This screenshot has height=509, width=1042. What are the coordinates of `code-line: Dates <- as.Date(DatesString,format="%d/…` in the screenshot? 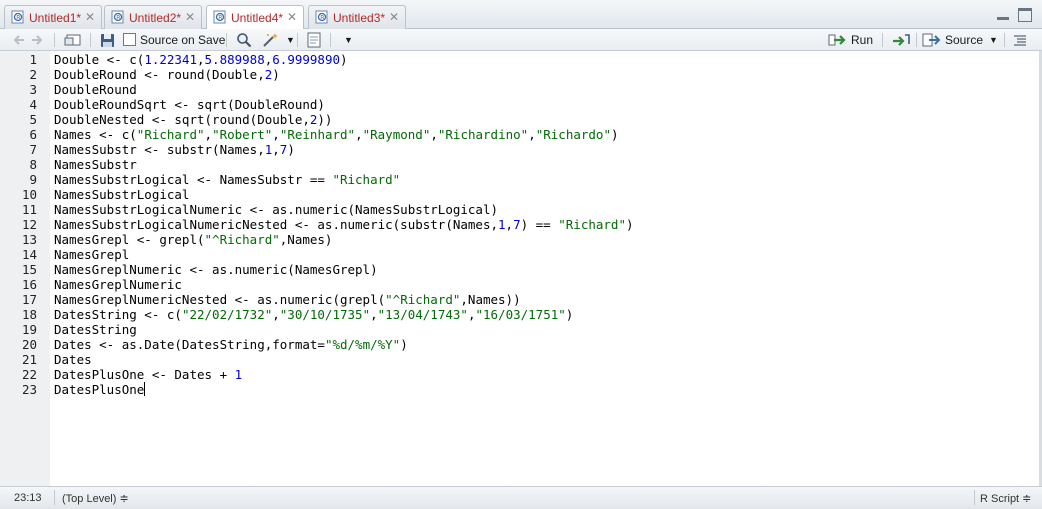 It's located at (231, 344).